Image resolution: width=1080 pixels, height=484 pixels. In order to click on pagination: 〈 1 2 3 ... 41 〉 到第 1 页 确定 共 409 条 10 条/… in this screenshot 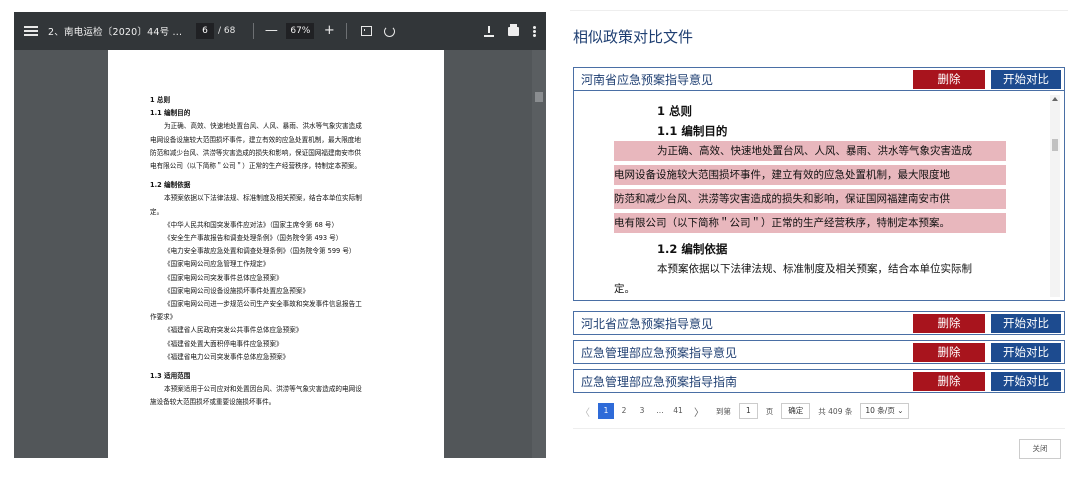, I will do `click(744, 411)`.